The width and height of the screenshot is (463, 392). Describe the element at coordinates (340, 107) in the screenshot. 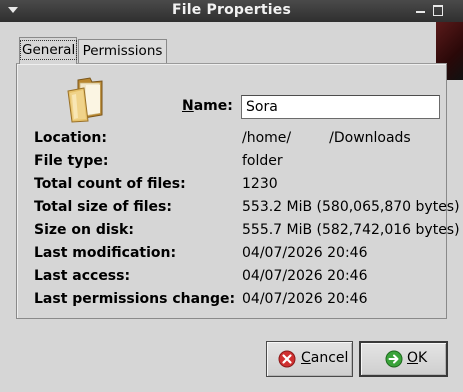

I see `name-field: Sora` at that location.